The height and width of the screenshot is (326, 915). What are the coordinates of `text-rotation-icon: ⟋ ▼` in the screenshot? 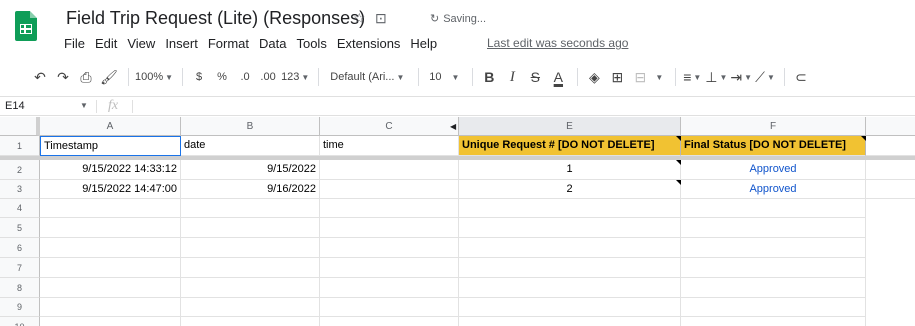 It's located at (765, 77).